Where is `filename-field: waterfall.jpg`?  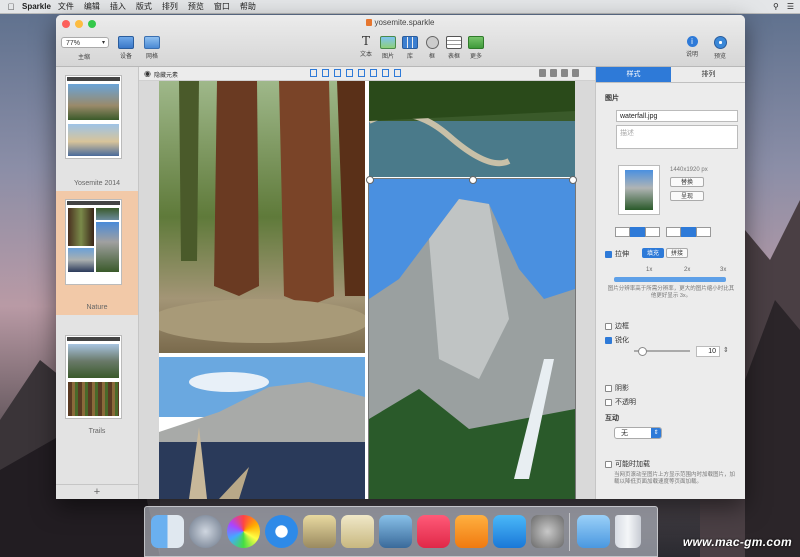
filename-field: waterfall.jpg is located at coordinates (677, 116).